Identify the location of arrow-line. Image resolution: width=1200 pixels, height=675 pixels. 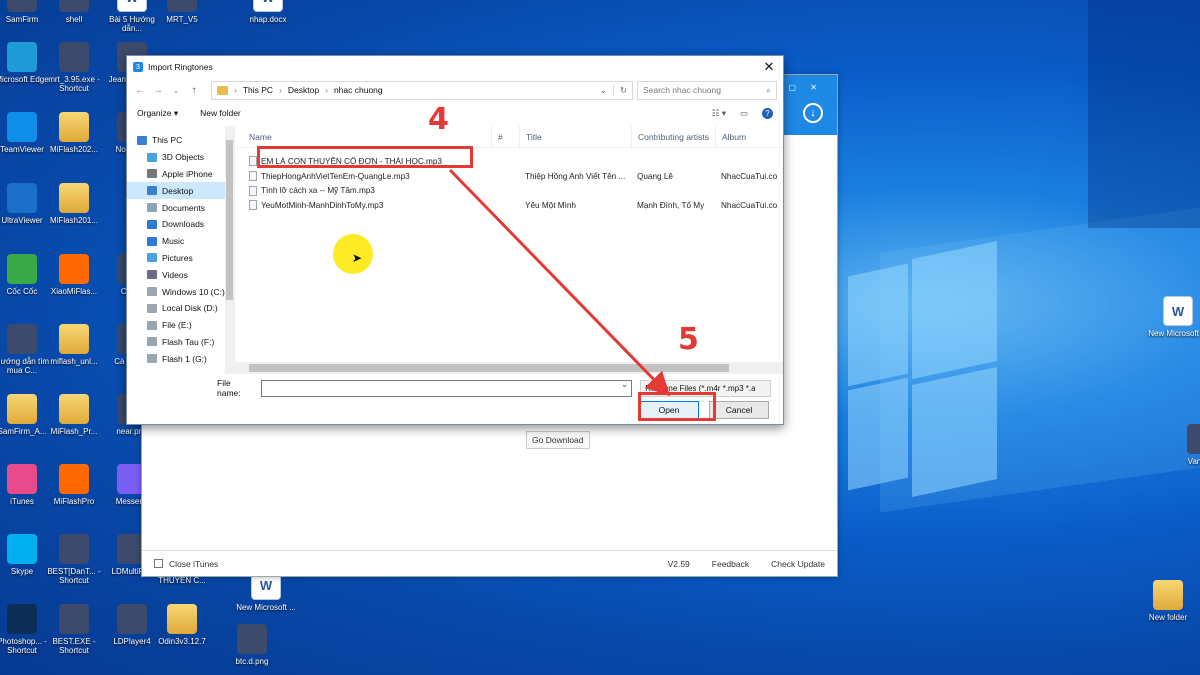
(559, 282).